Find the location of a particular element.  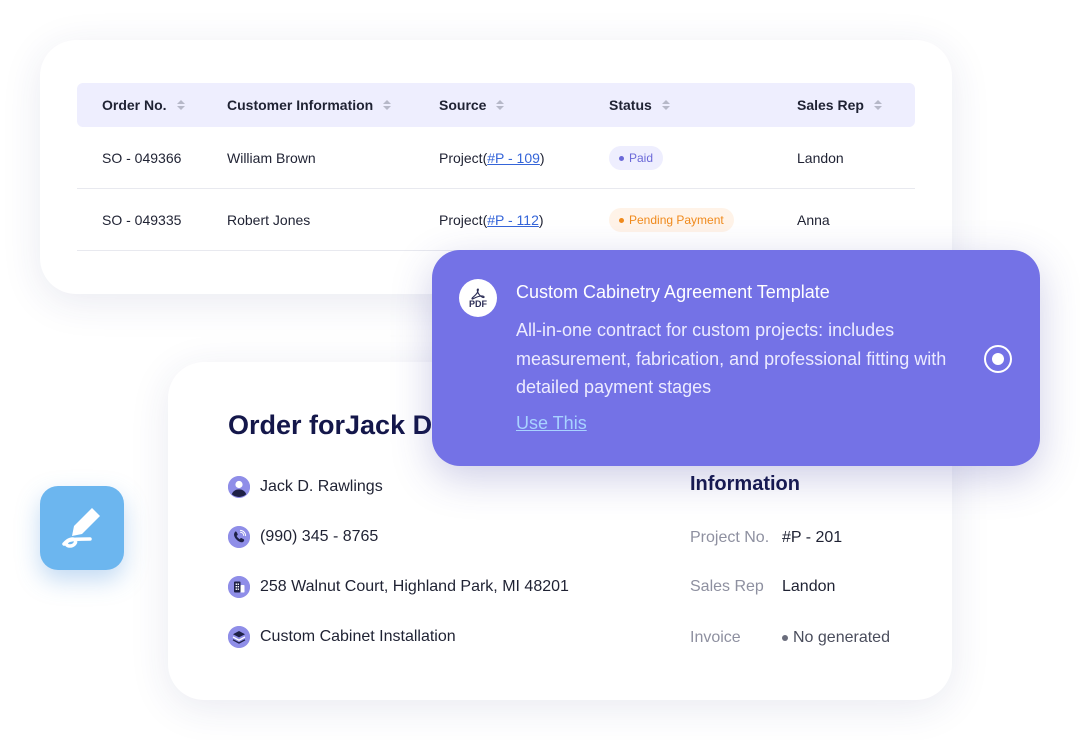

source-cell: Project(#P - 112) is located at coordinates (491, 220).